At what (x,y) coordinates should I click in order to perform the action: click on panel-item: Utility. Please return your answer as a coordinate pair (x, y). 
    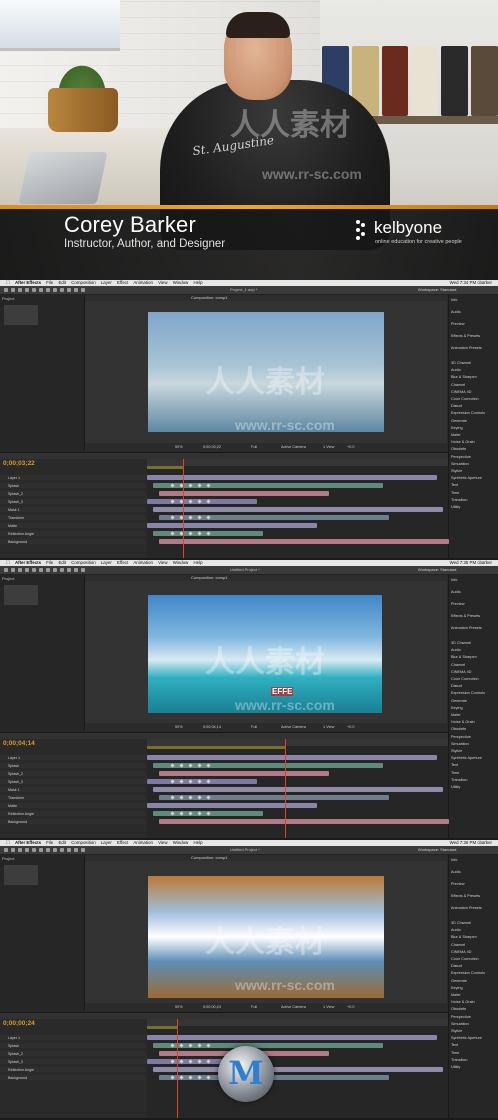
    Looking at the image, I should click on (455, 507).